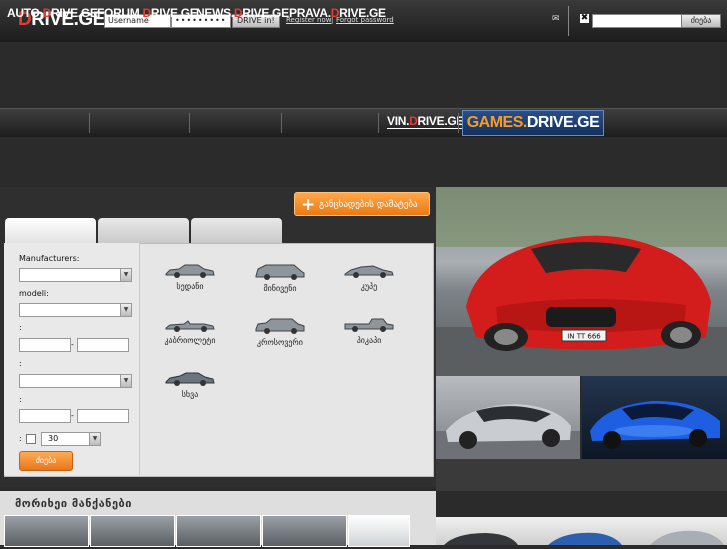 This screenshot has height=549, width=727. I want to click on count-select: 30 ▼, so click(71, 439).